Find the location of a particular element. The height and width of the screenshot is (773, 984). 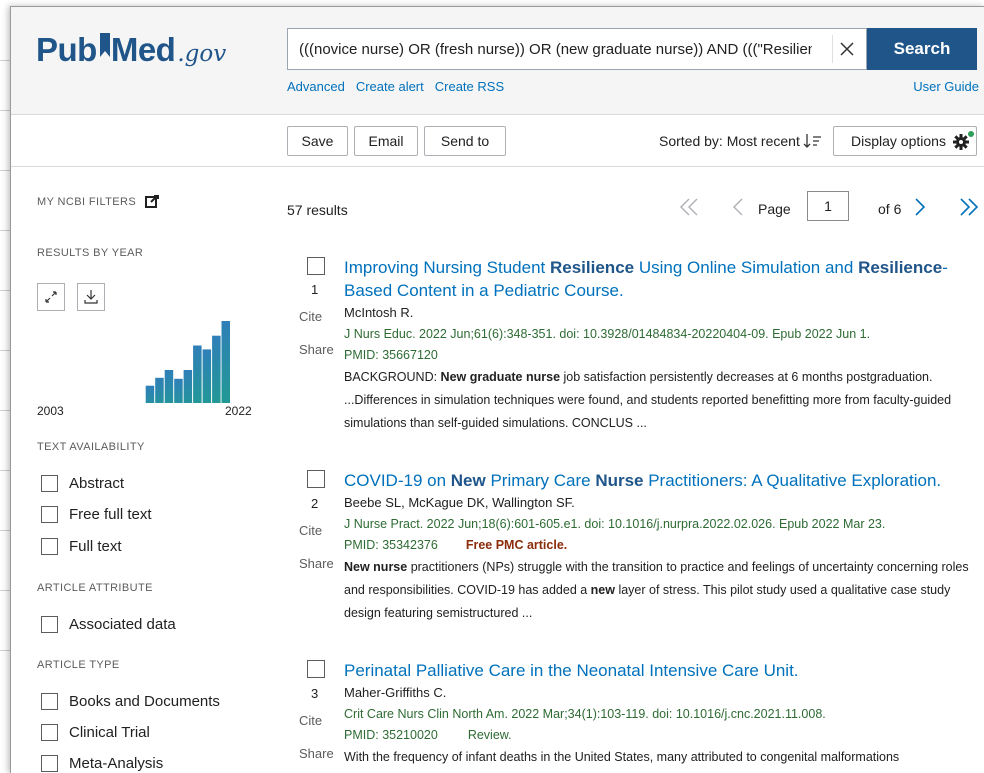

highlighted-term: new is located at coordinates (602, 590).